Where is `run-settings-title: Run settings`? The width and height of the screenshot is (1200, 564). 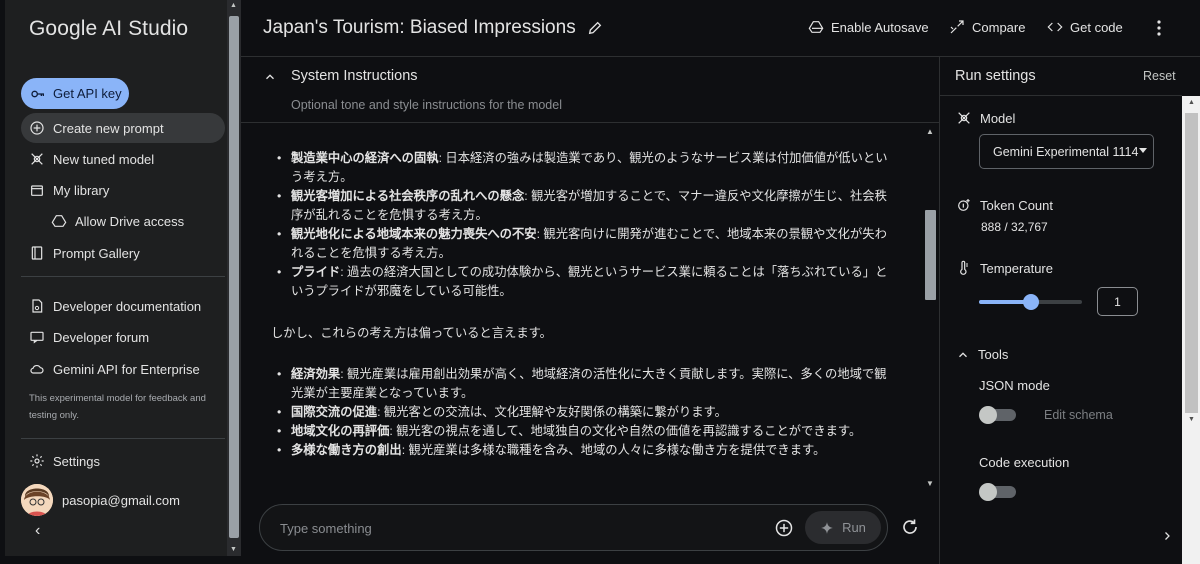
run-settings-title: Run settings is located at coordinates (995, 76).